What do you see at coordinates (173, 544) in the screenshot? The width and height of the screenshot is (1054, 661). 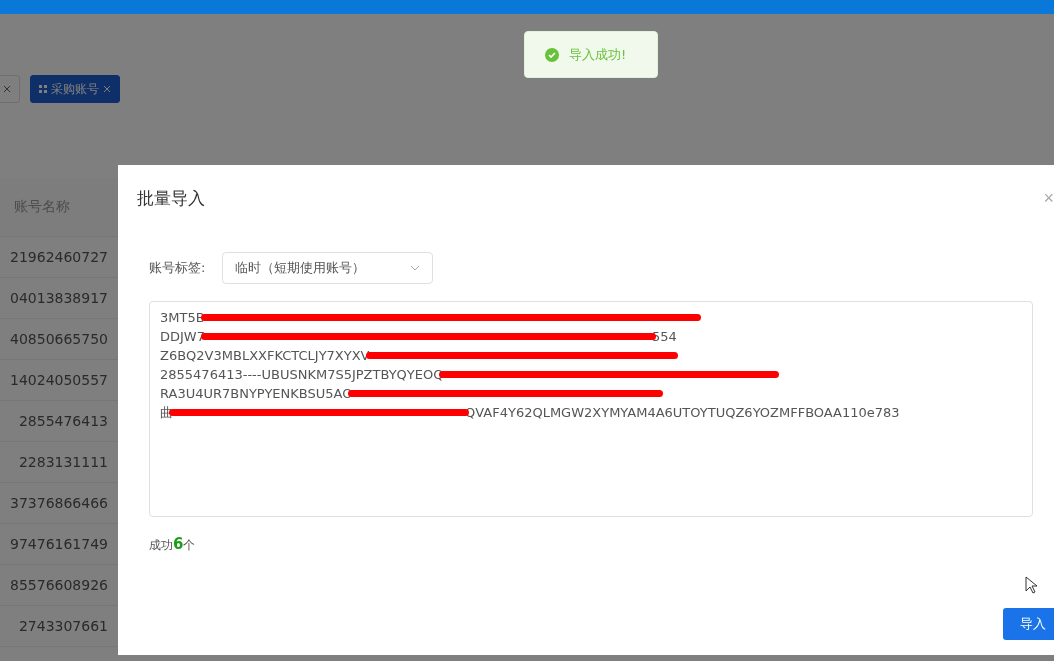 I see `result-text: 成功6个` at bounding box center [173, 544].